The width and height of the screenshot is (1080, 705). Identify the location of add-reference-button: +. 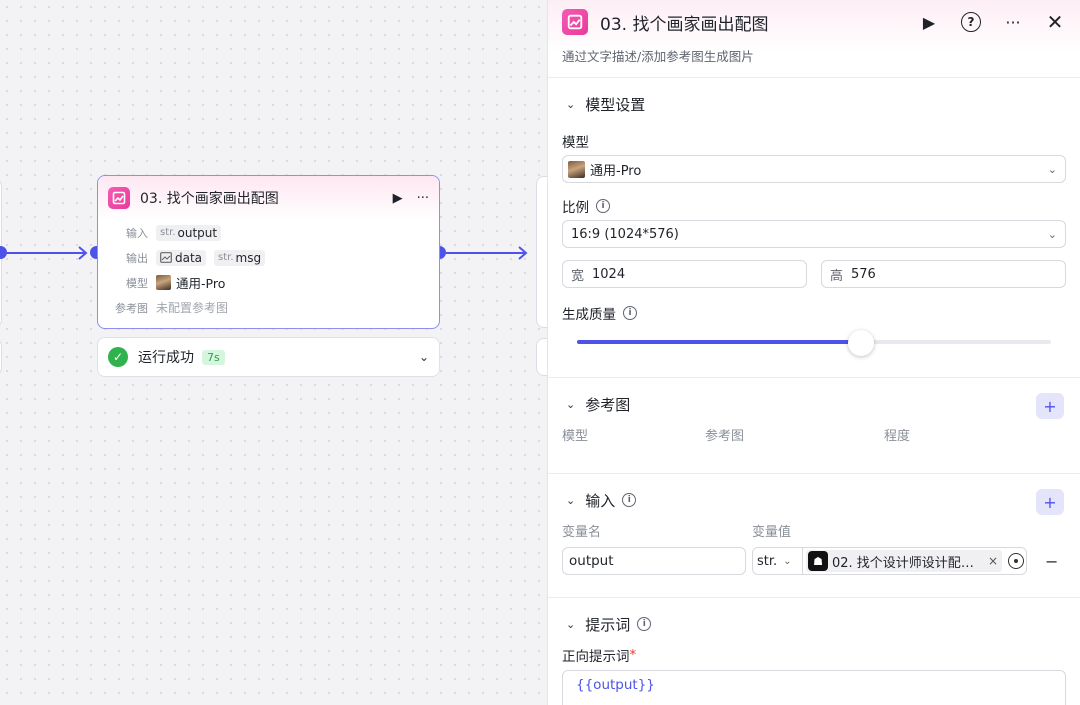
(1050, 406).